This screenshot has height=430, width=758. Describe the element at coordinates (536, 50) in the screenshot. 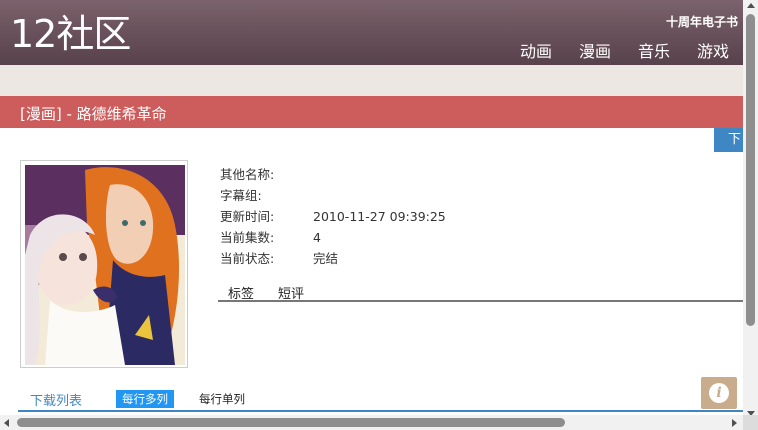

I see `nav-item-anime: 动画` at that location.